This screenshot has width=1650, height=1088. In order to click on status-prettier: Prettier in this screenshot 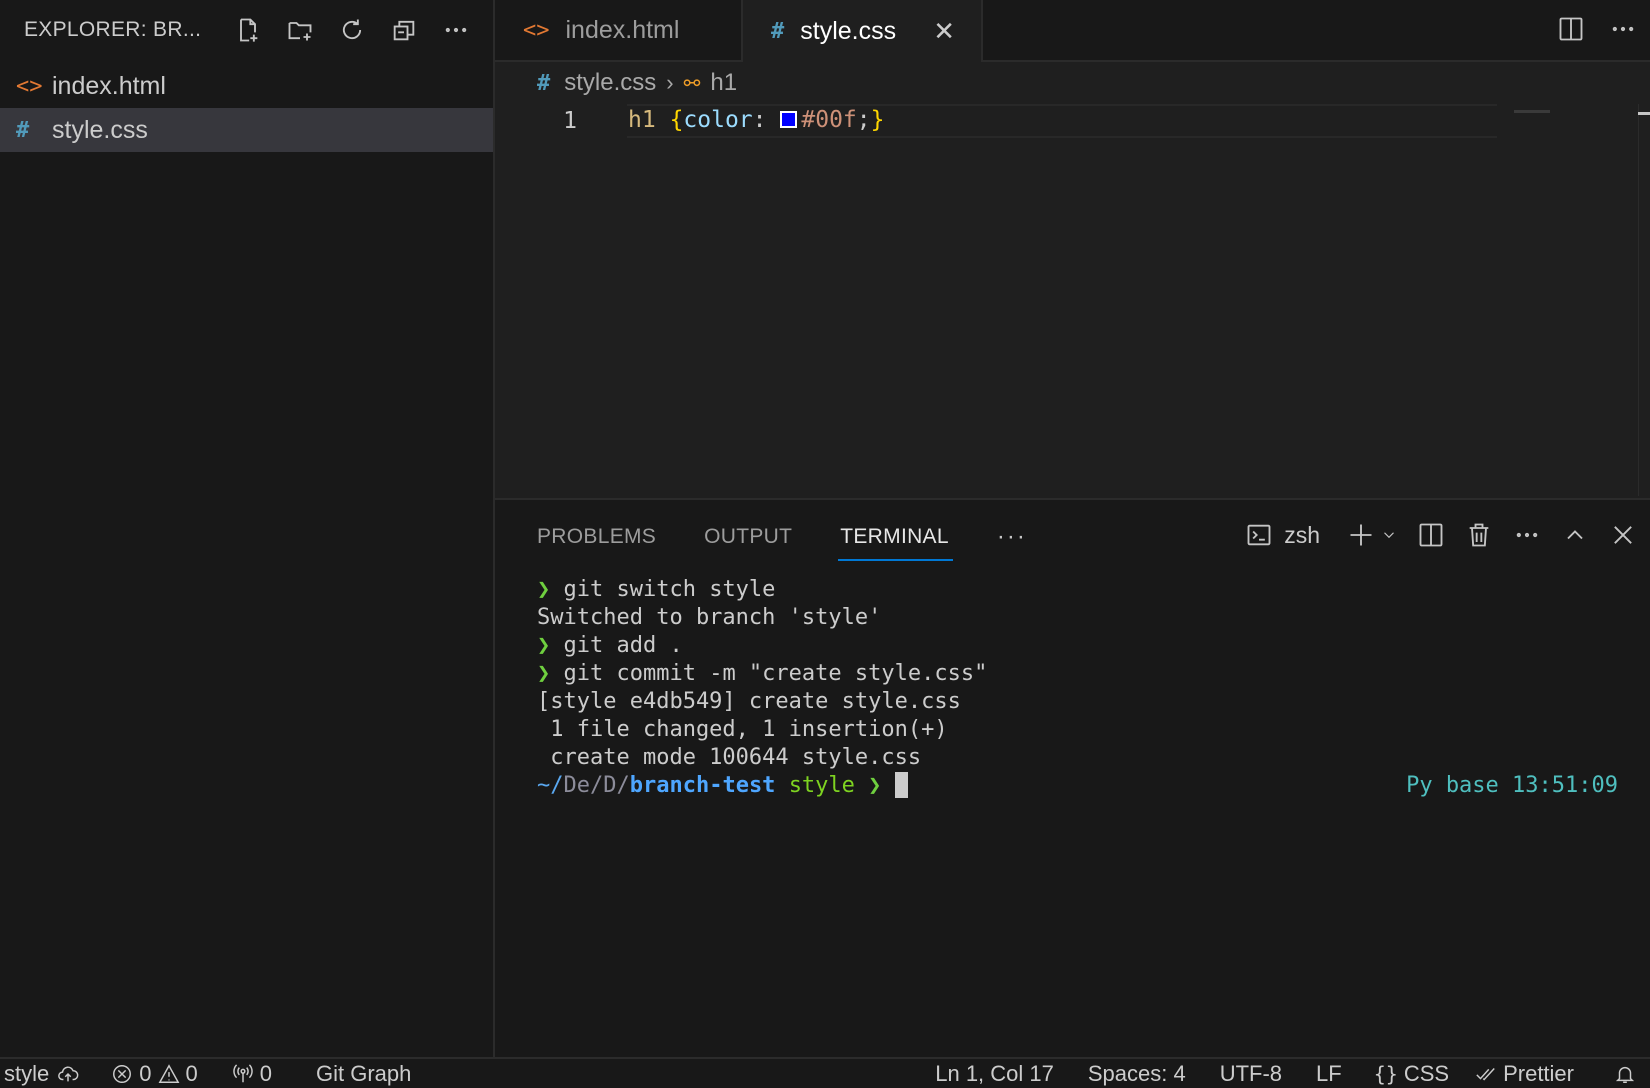, I will do `click(1524, 1074)`.